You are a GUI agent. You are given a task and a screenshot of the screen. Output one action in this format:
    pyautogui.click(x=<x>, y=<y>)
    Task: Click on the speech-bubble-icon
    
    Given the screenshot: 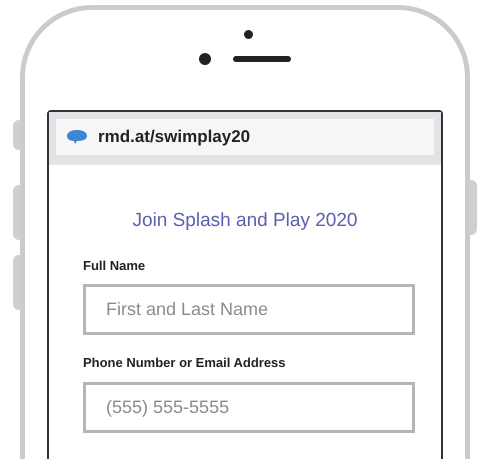 What is the action you would take?
    pyautogui.click(x=77, y=137)
    